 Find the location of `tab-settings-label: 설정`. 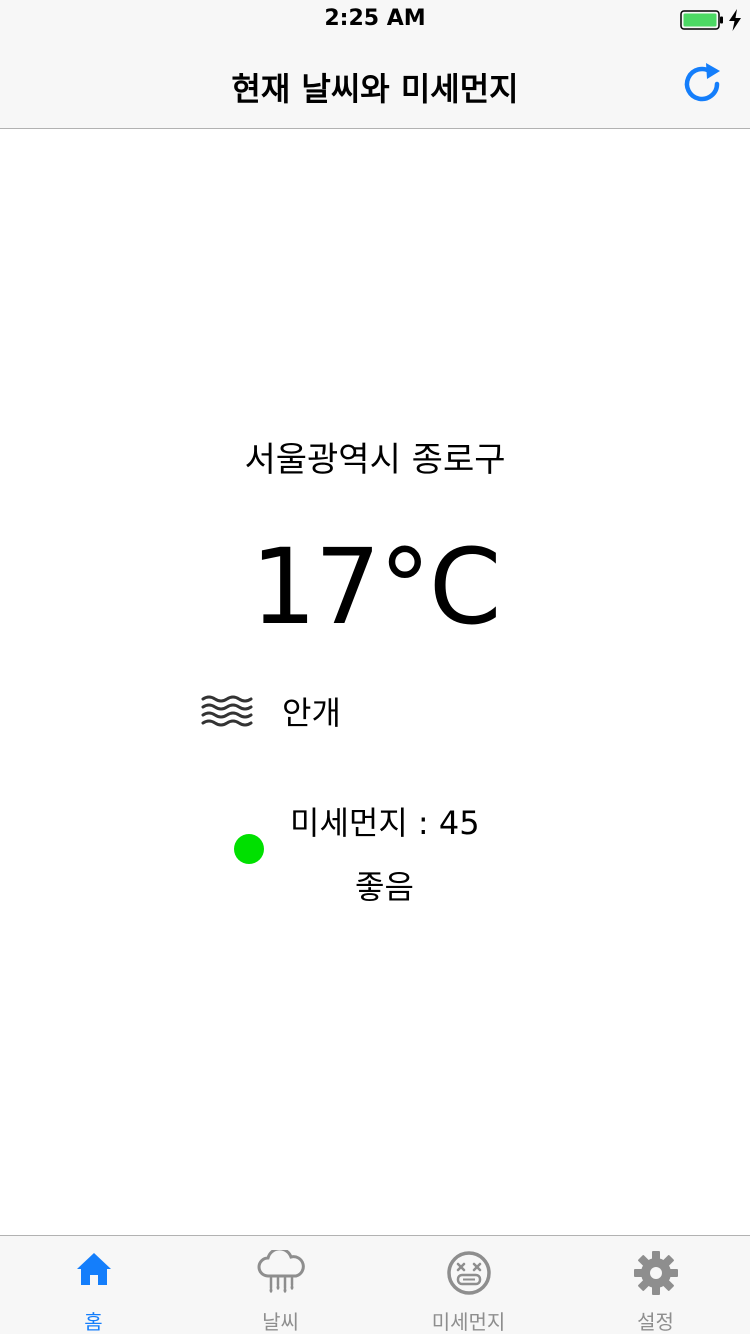

tab-settings-label: 설정 is located at coordinates (655, 1322).